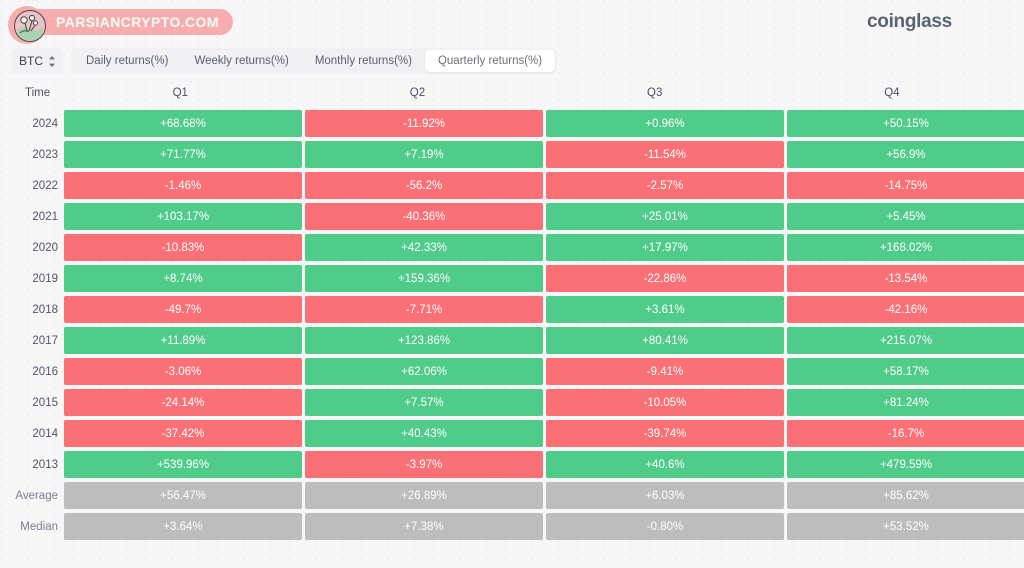  Describe the element at coordinates (905, 154) in the screenshot. I see `cell-2023-q4: +56.9%` at that location.